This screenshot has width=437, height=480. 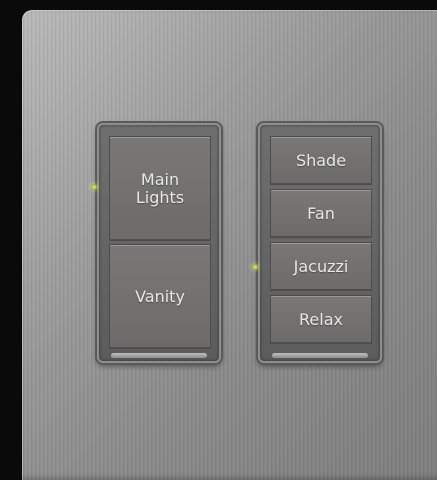 I want to click on relax-button: Relax, so click(x=321, y=319).